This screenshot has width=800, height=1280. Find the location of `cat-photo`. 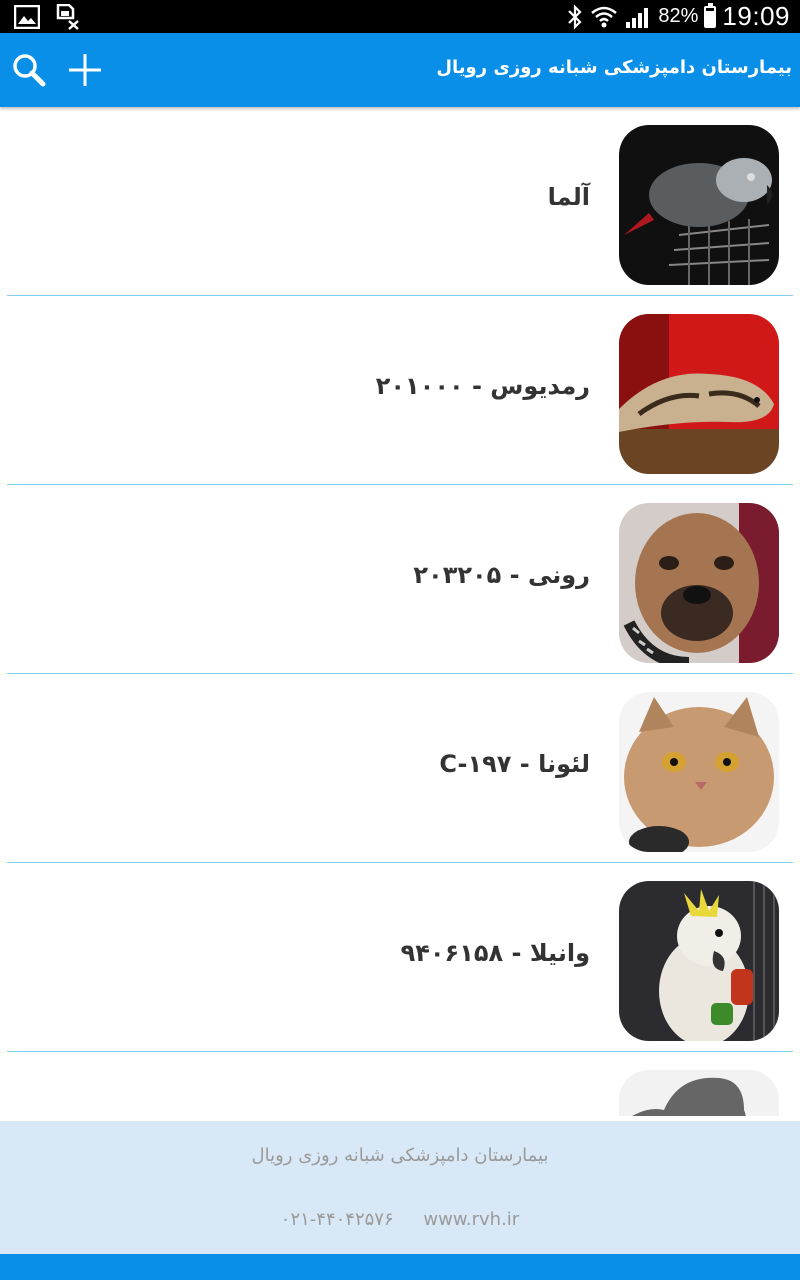

cat-photo is located at coordinates (699, 772).